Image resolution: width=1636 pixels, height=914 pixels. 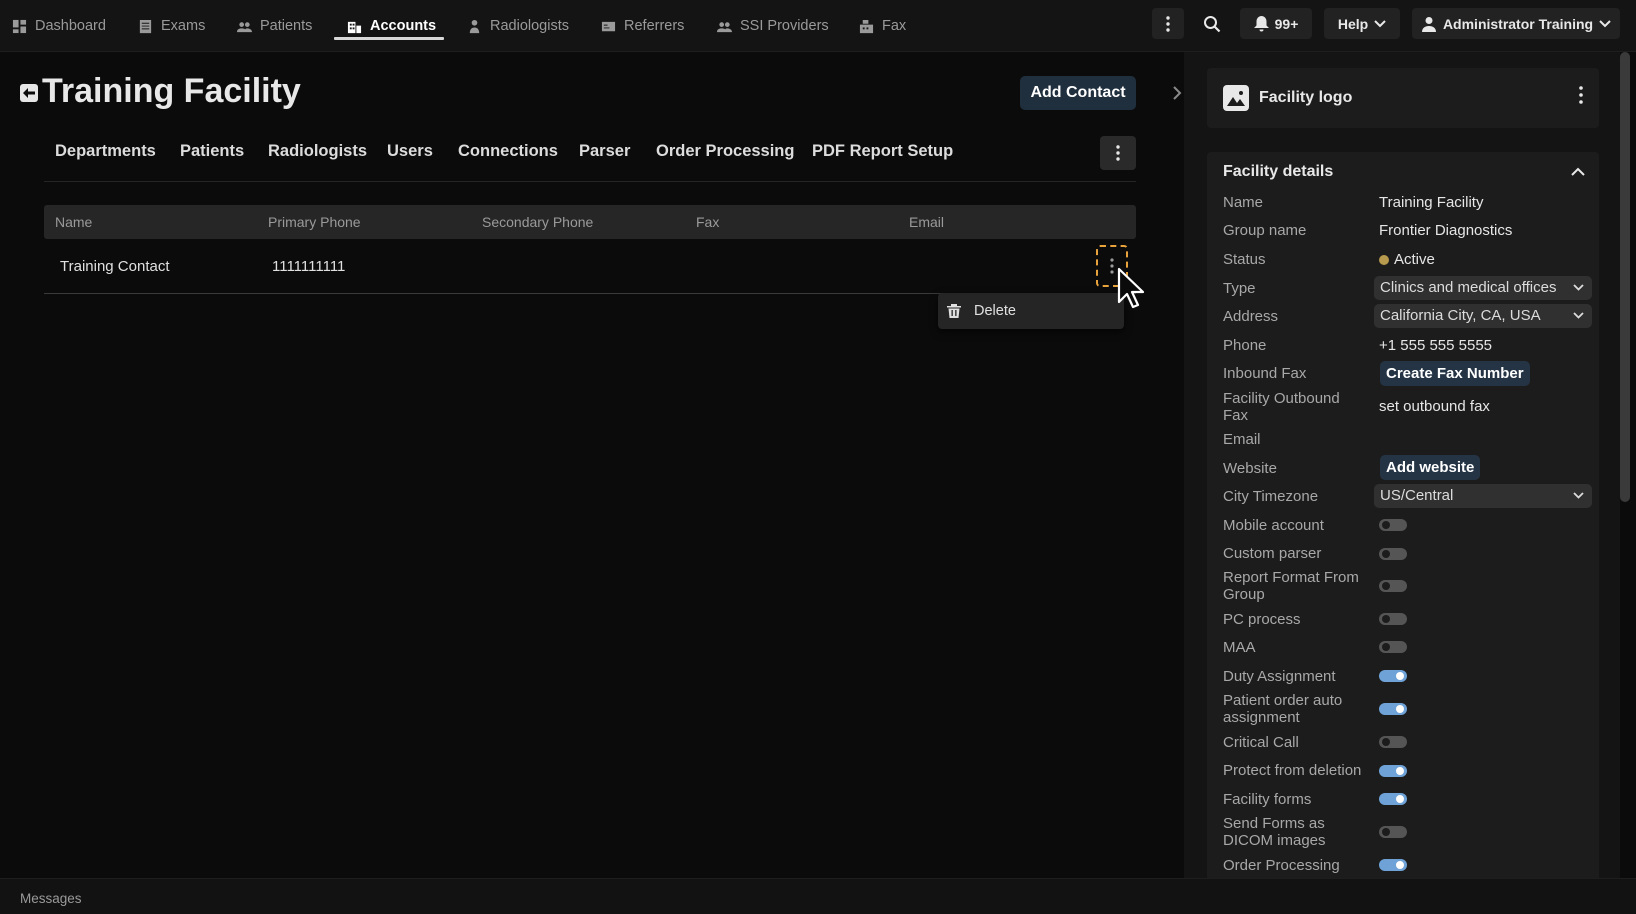 I want to click on column-header-primary-phone: Primary Phone, so click(x=314, y=222).